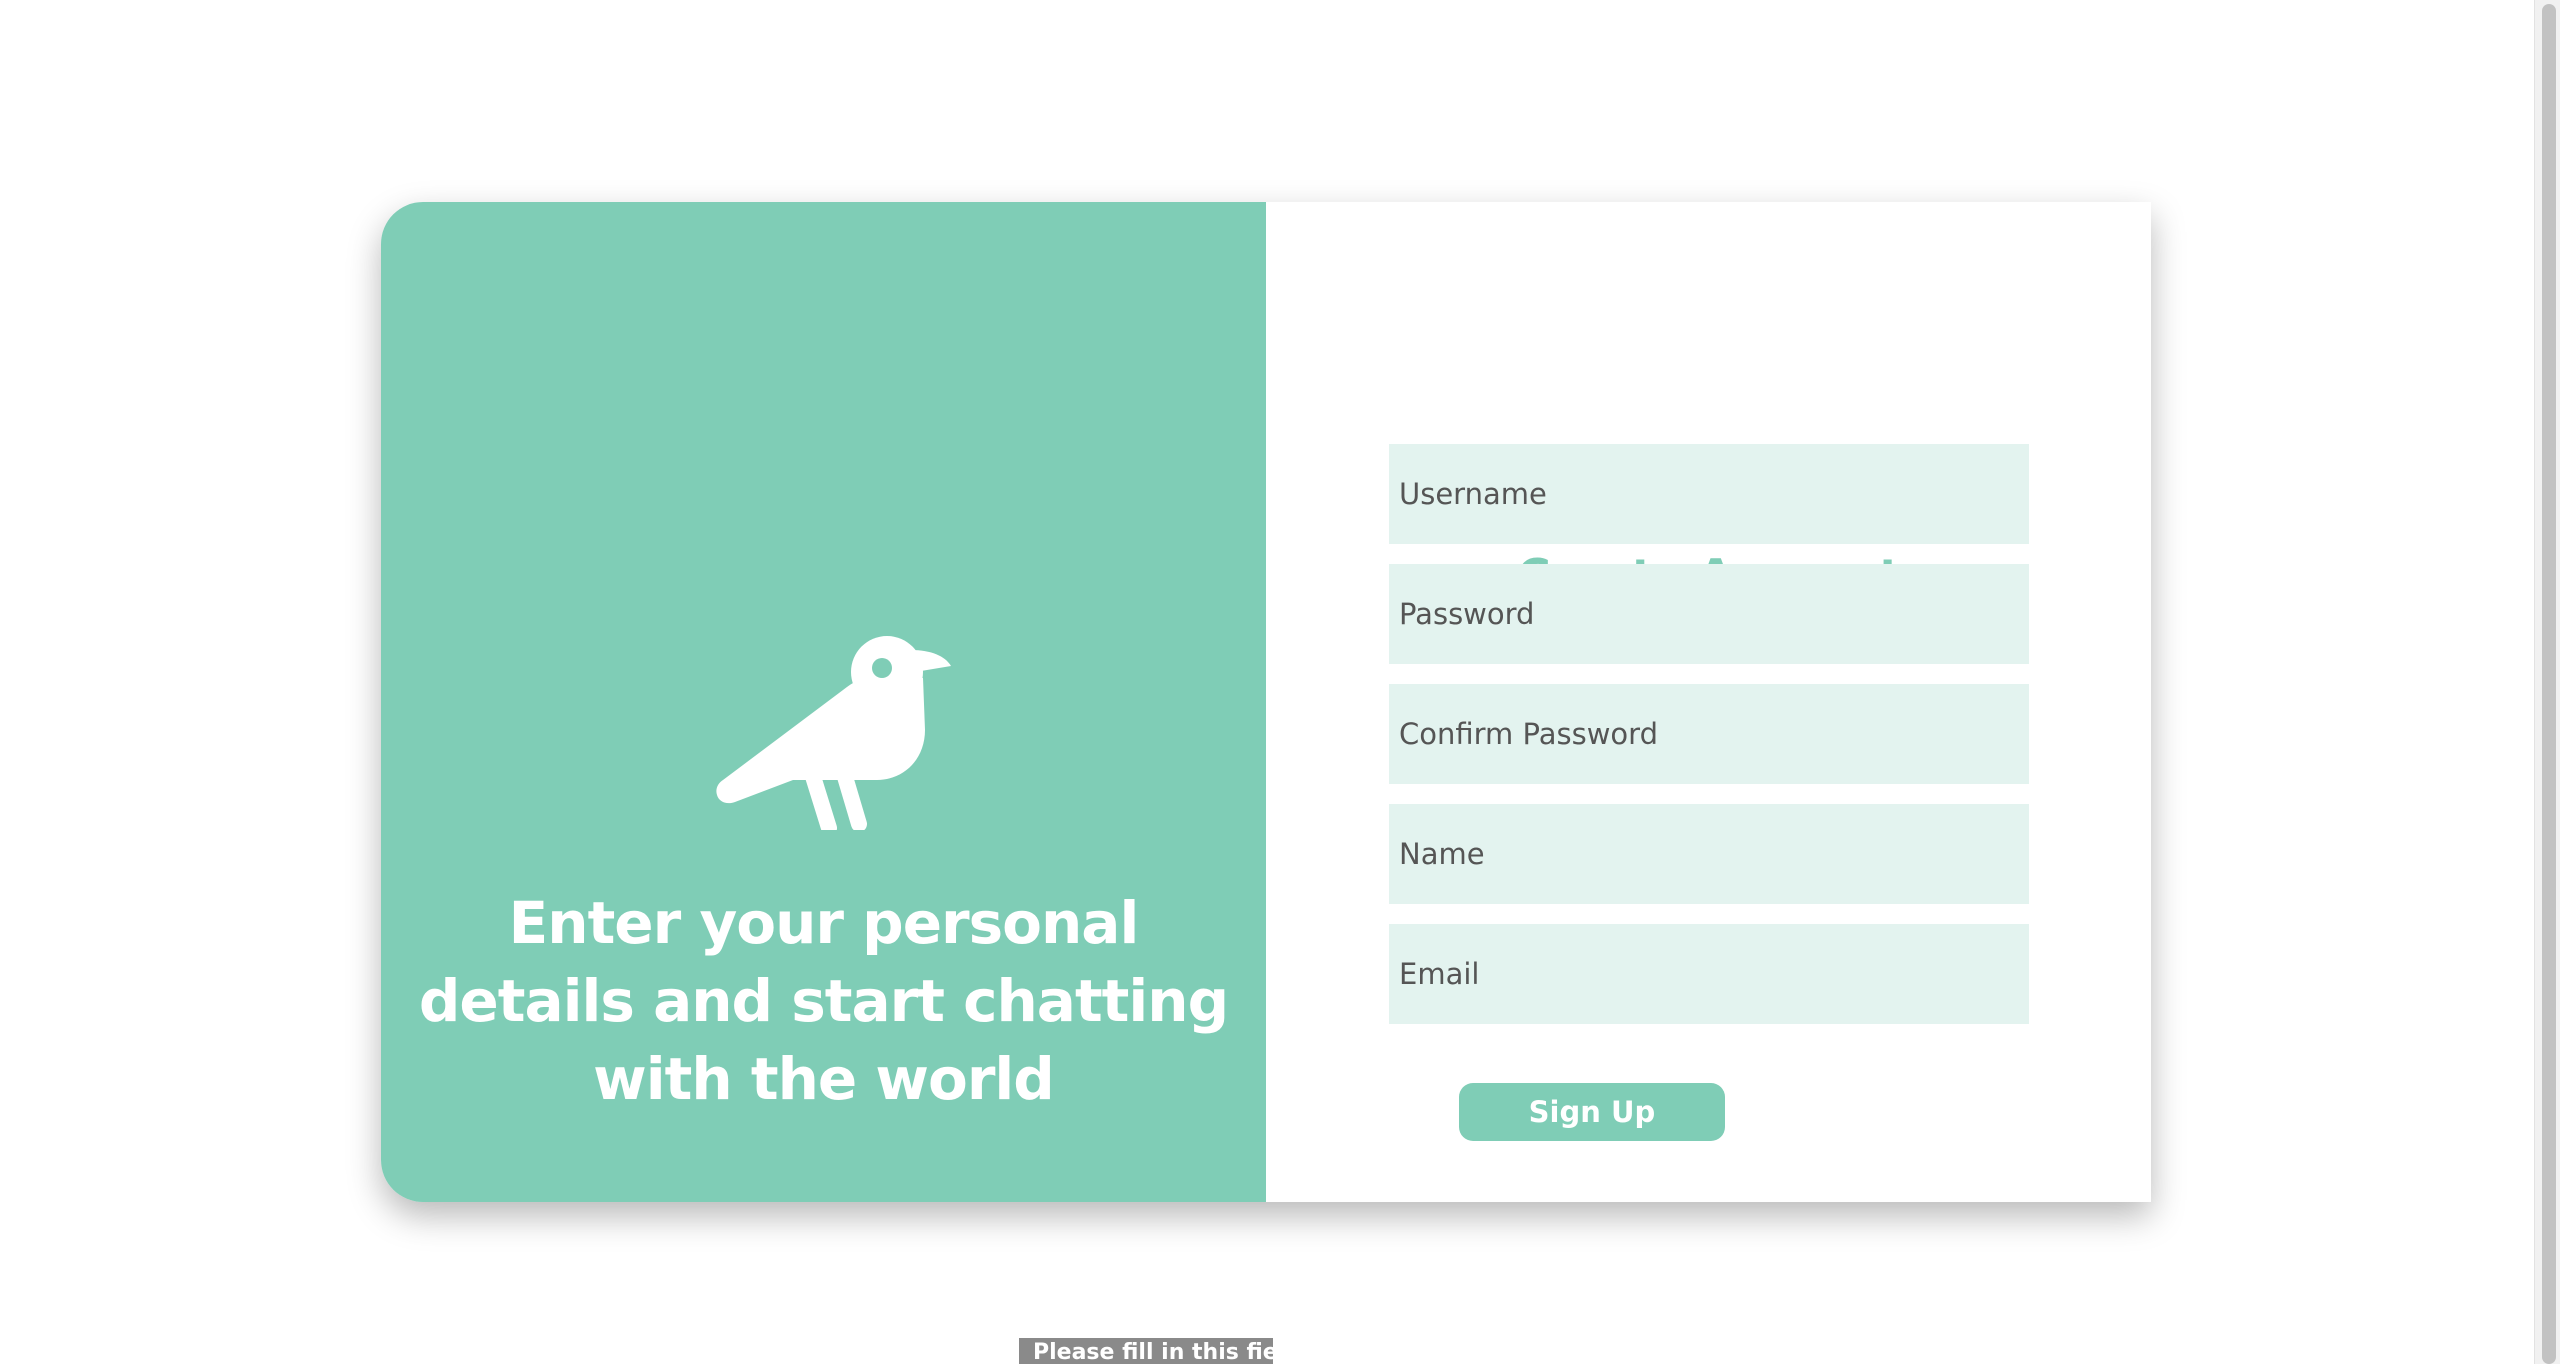 This screenshot has width=2560, height=1364. I want to click on bird-icon, so click(823, 725).